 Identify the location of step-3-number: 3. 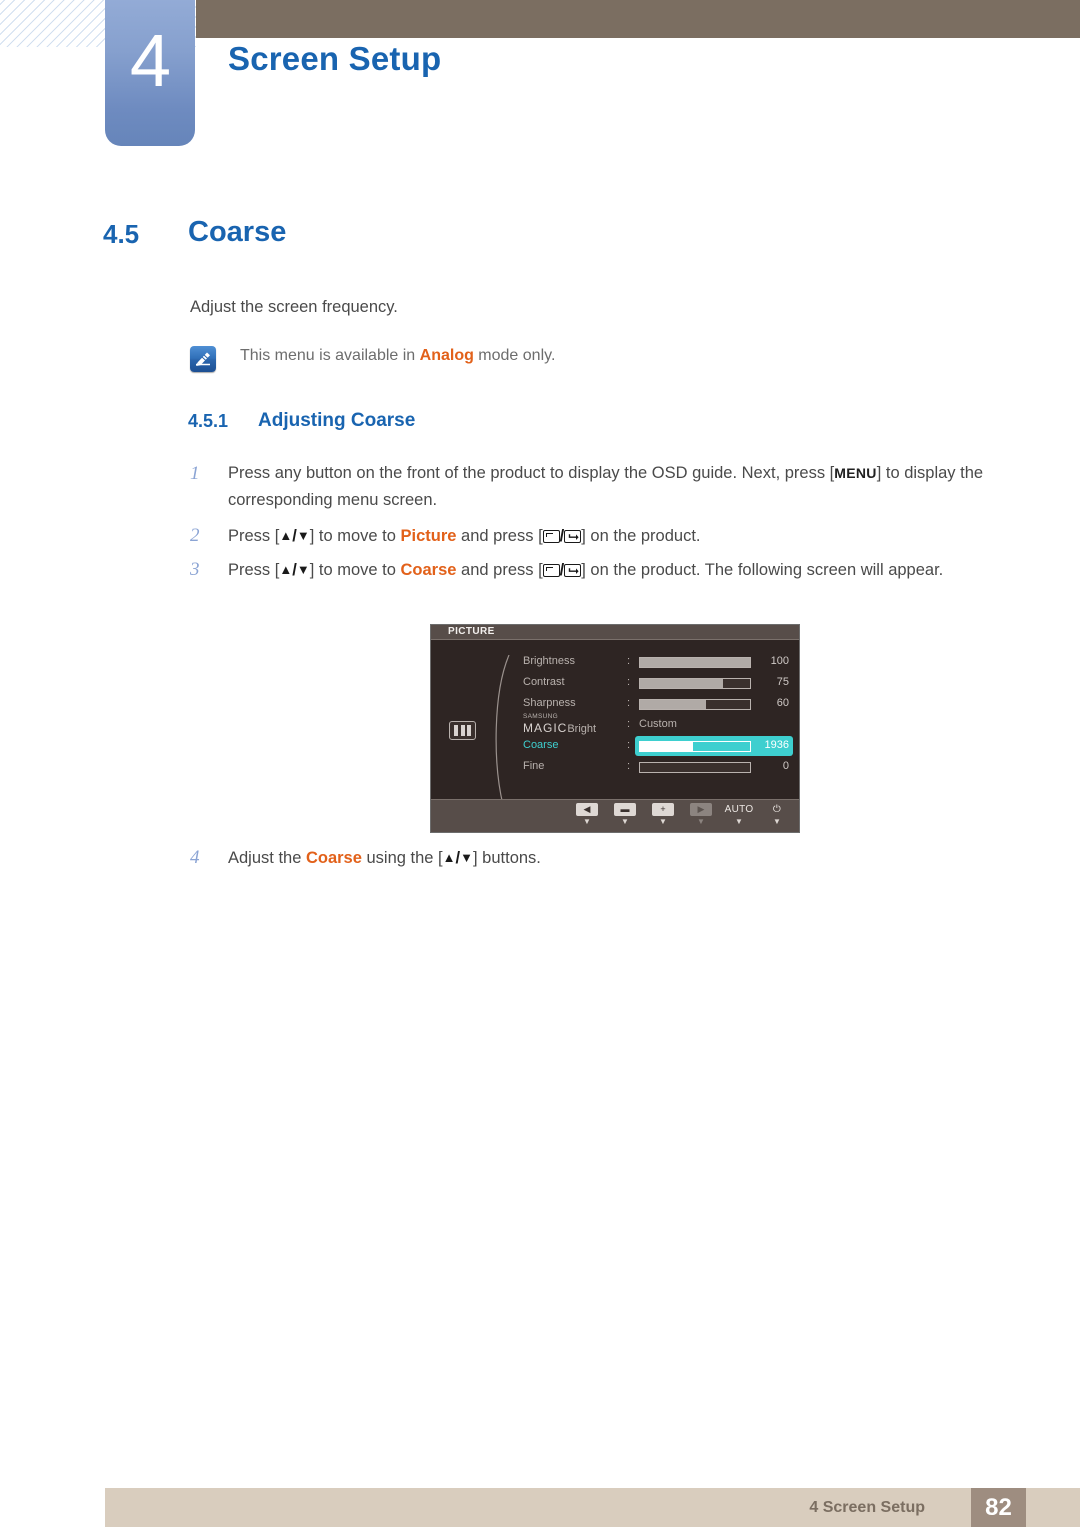
(195, 569).